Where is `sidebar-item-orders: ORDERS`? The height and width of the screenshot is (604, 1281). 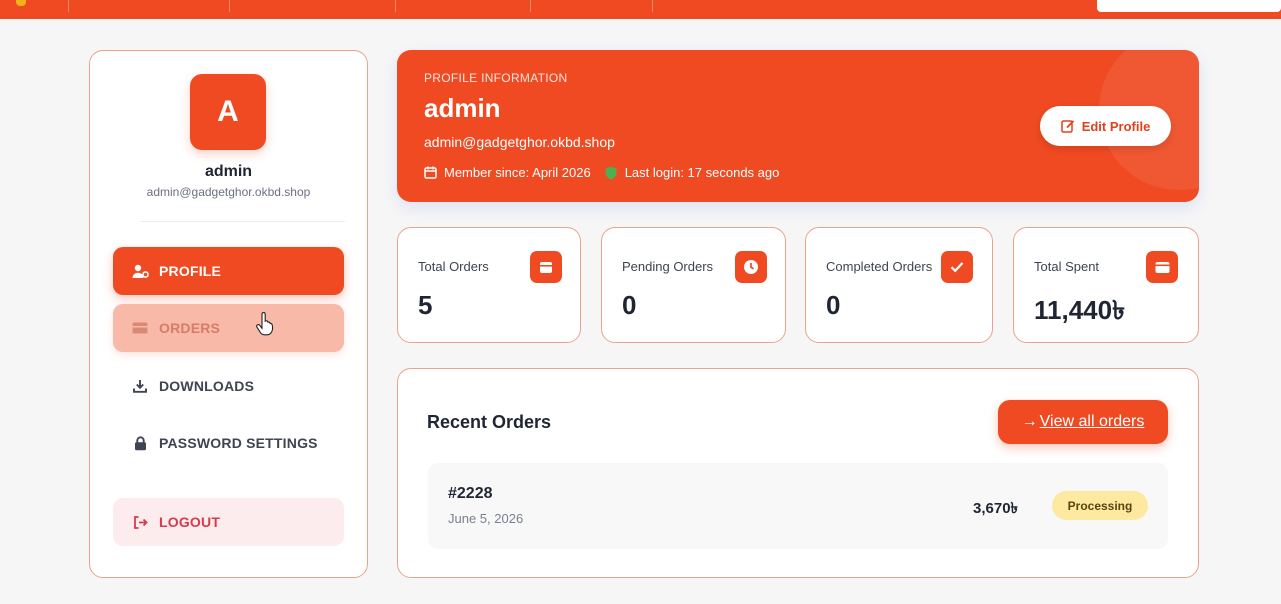
sidebar-item-orders: ORDERS is located at coordinates (228, 328).